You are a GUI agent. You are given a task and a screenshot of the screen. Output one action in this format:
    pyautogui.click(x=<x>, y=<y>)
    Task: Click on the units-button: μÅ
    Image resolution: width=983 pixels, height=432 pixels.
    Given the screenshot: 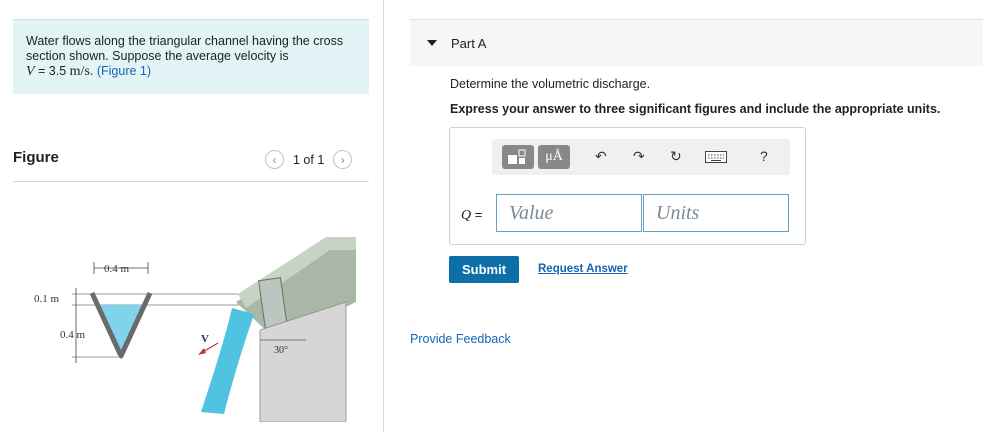 What is the action you would take?
    pyautogui.click(x=554, y=157)
    